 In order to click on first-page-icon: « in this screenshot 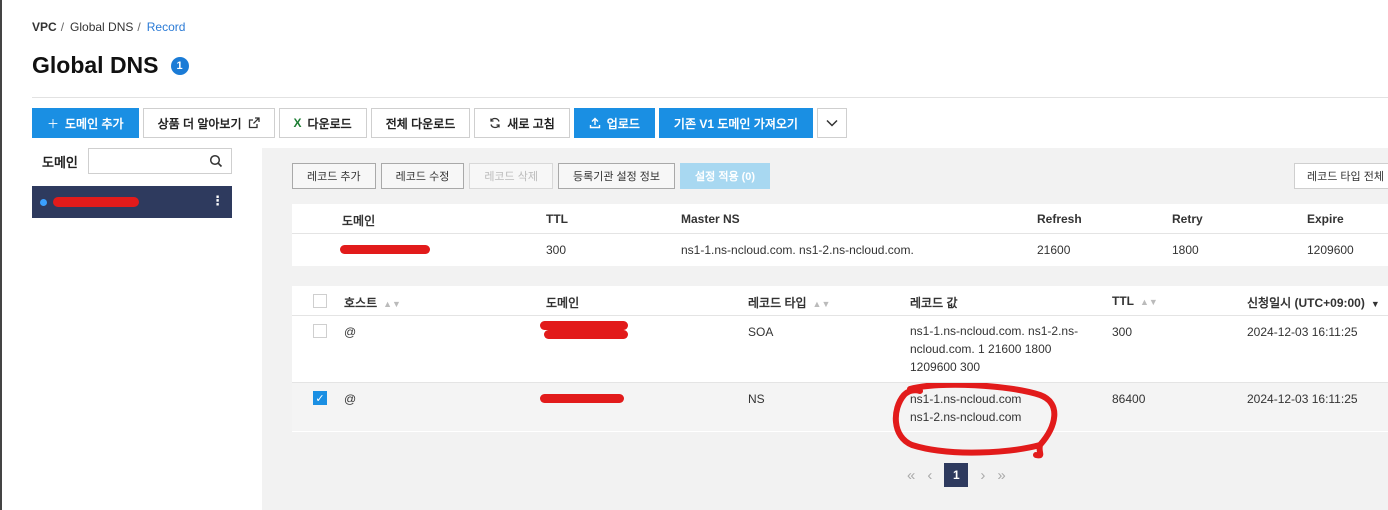, I will do `click(911, 475)`.